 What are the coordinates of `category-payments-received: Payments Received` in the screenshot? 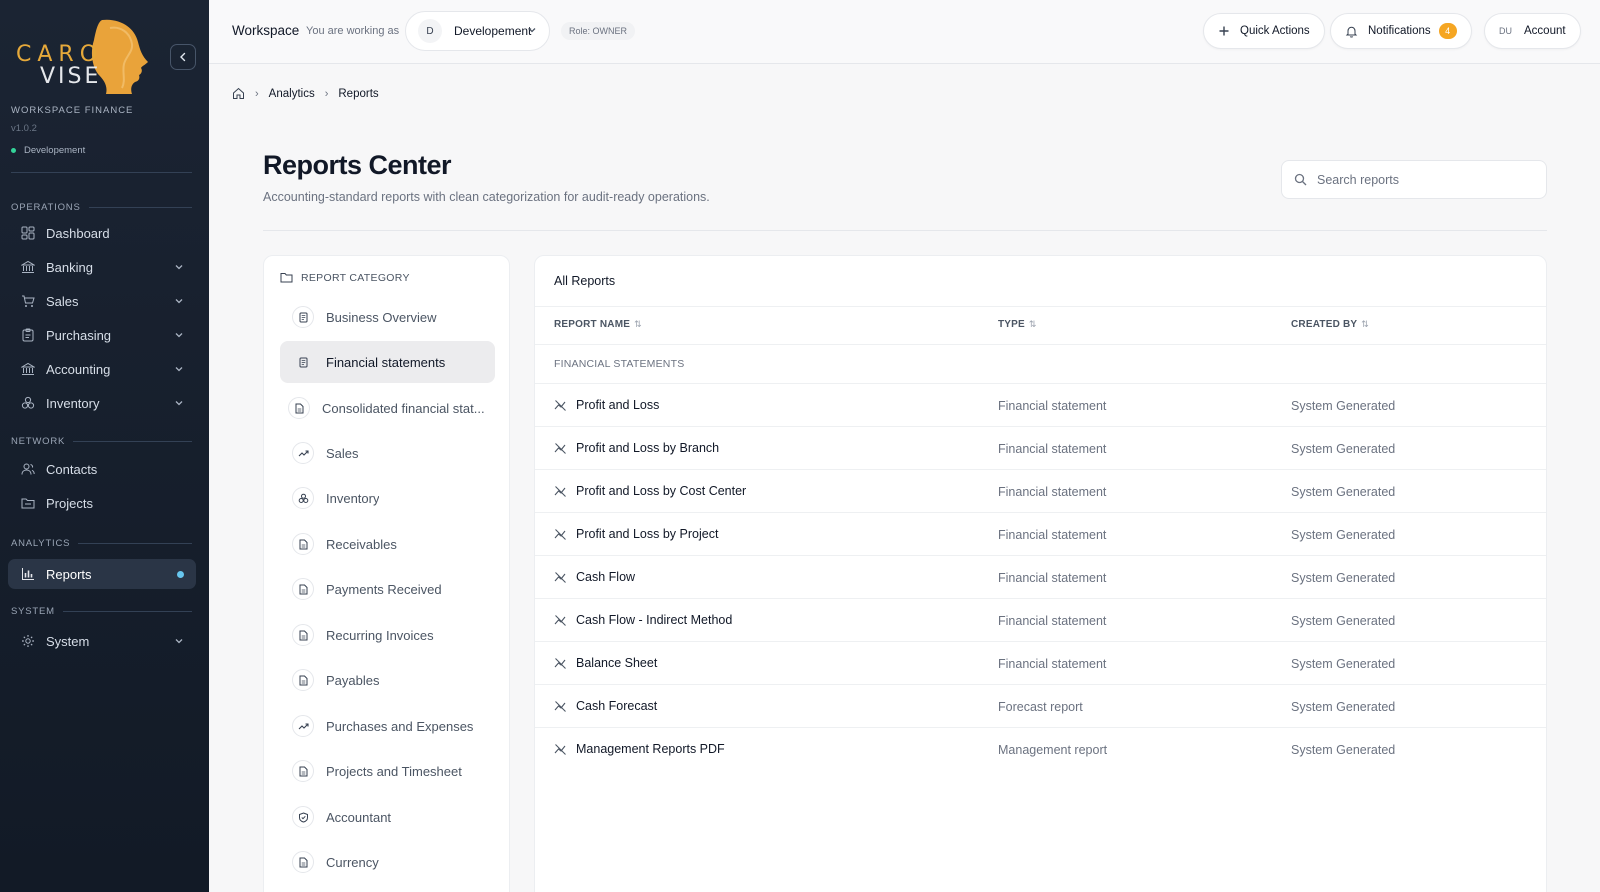 It's located at (387, 589).